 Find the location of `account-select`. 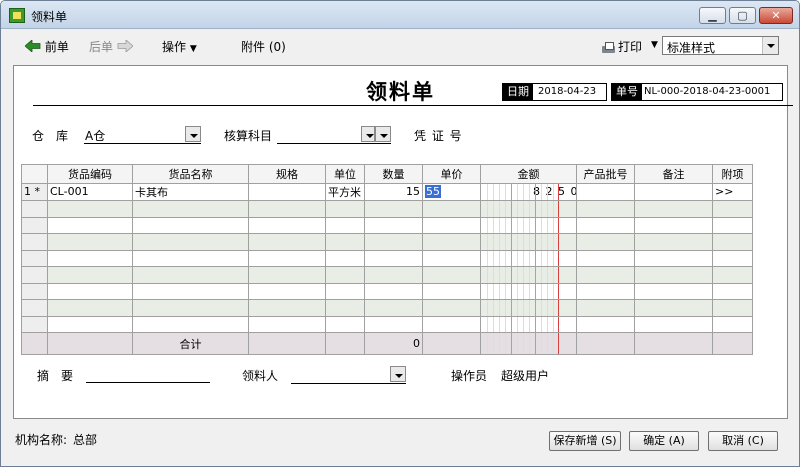

account-select is located at coordinates (334, 134).